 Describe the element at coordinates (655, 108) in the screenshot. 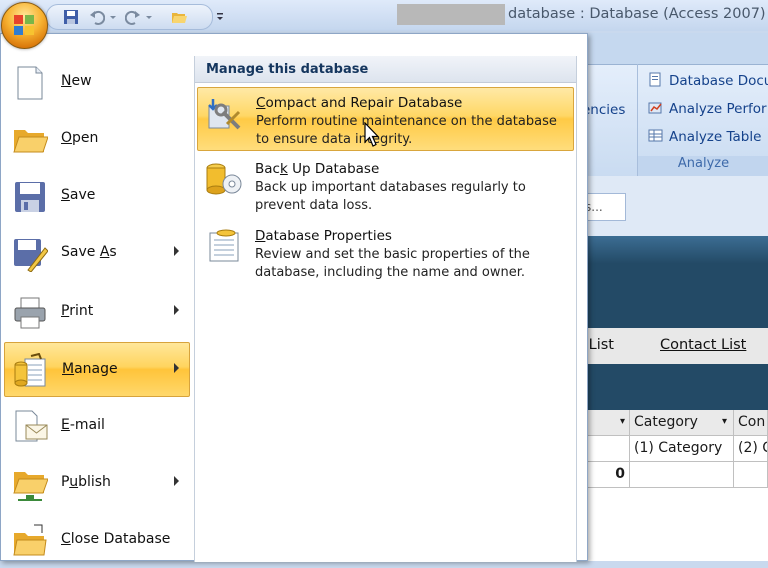

I see `analyze-performance-icon` at that location.